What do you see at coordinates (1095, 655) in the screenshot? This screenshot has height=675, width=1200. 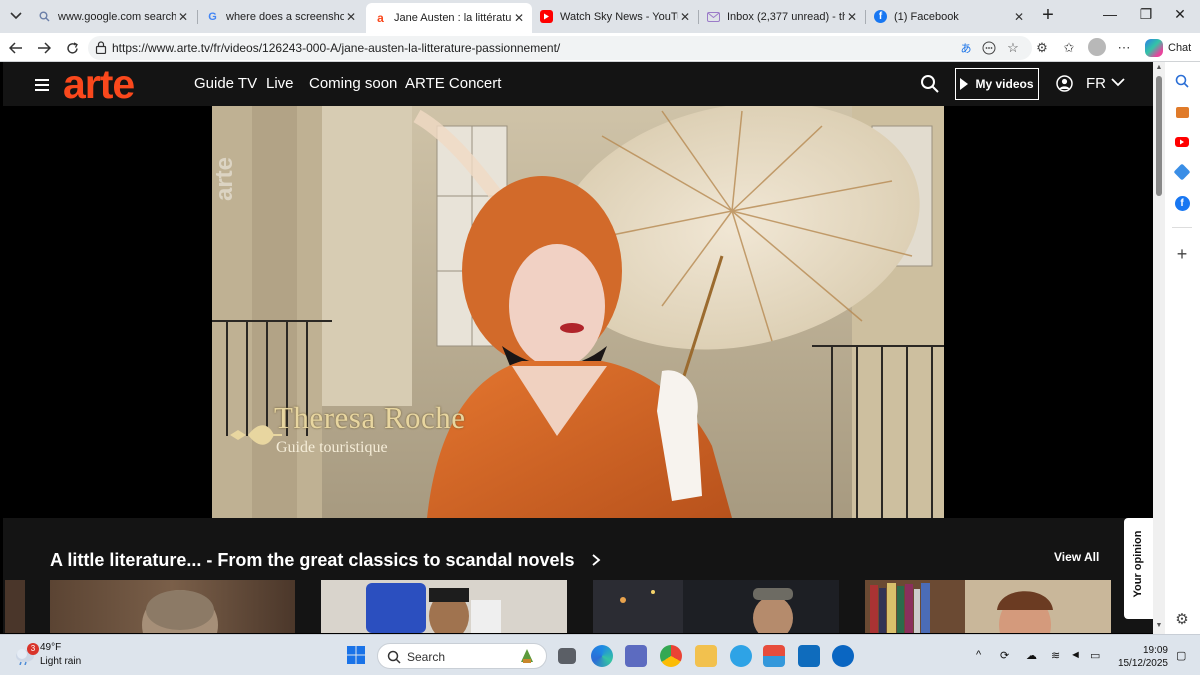 I see `battery-icon: ▭` at bounding box center [1095, 655].